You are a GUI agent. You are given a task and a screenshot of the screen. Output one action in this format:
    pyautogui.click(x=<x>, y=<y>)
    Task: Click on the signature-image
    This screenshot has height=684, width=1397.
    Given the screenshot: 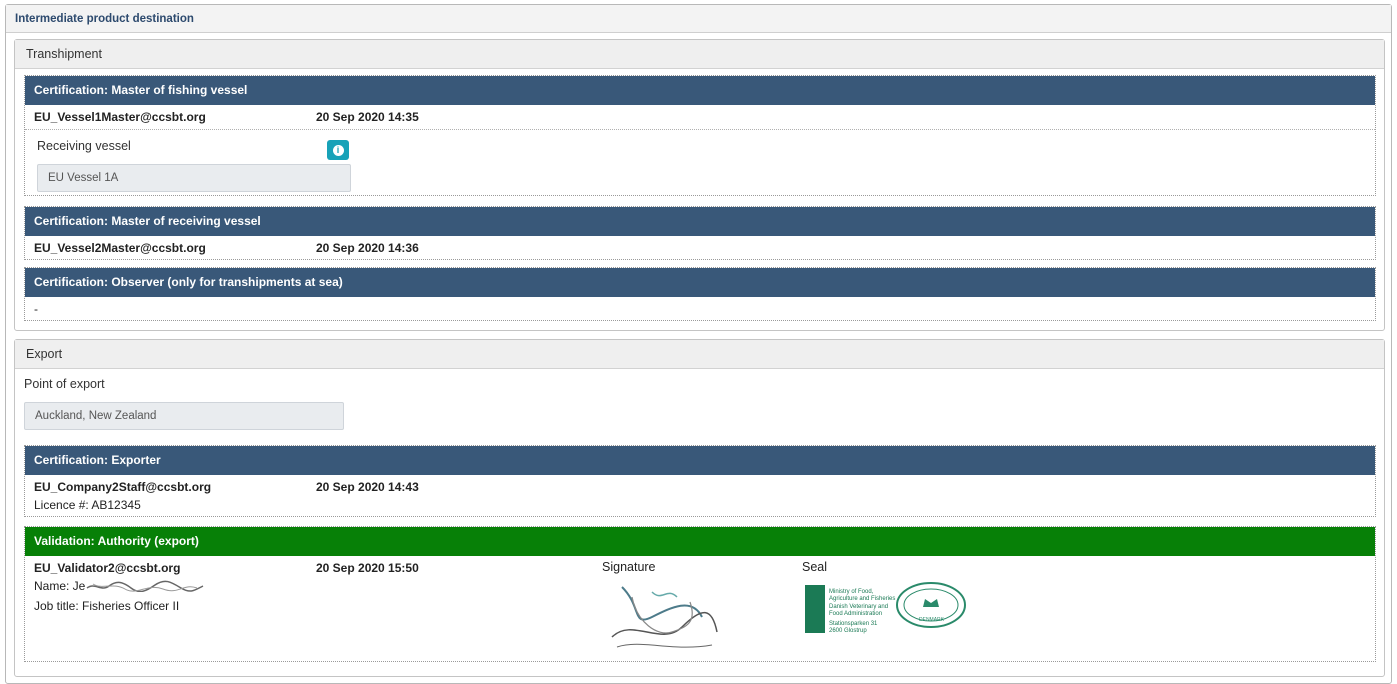 What is the action you would take?
    pyautogui.click(x=664, y=617)
    